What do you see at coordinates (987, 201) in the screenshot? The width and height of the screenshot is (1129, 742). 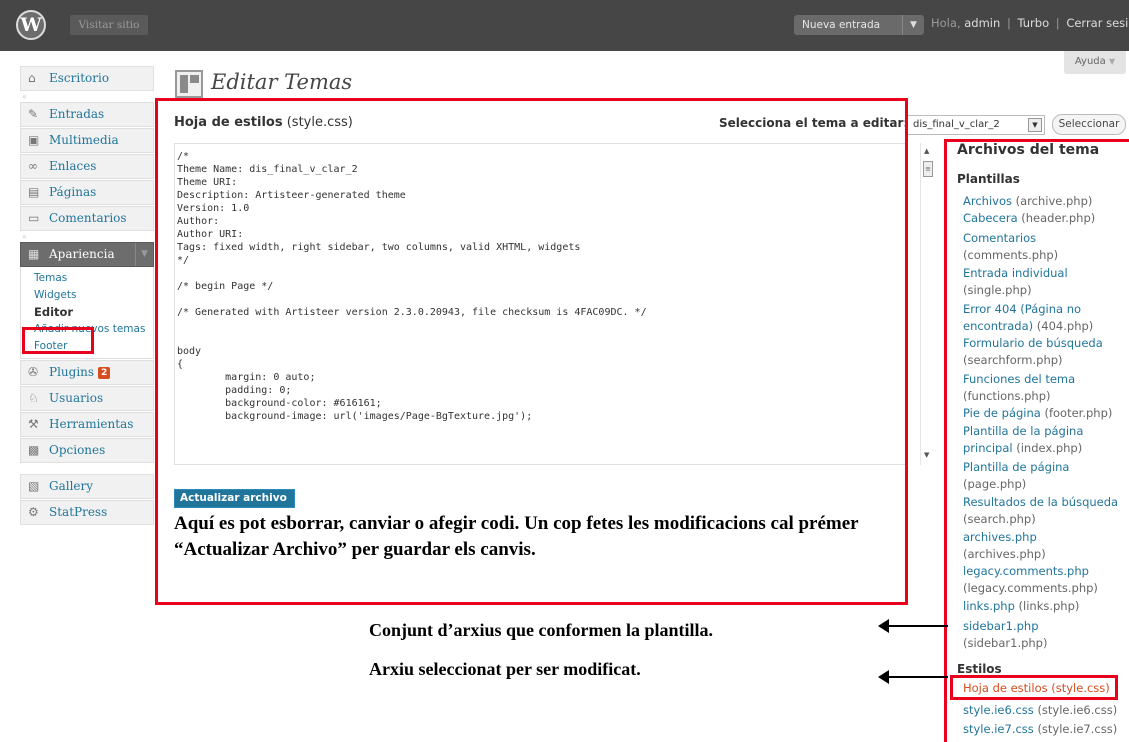 I see `file-link: Archivos` at bounding box center [987, 201].